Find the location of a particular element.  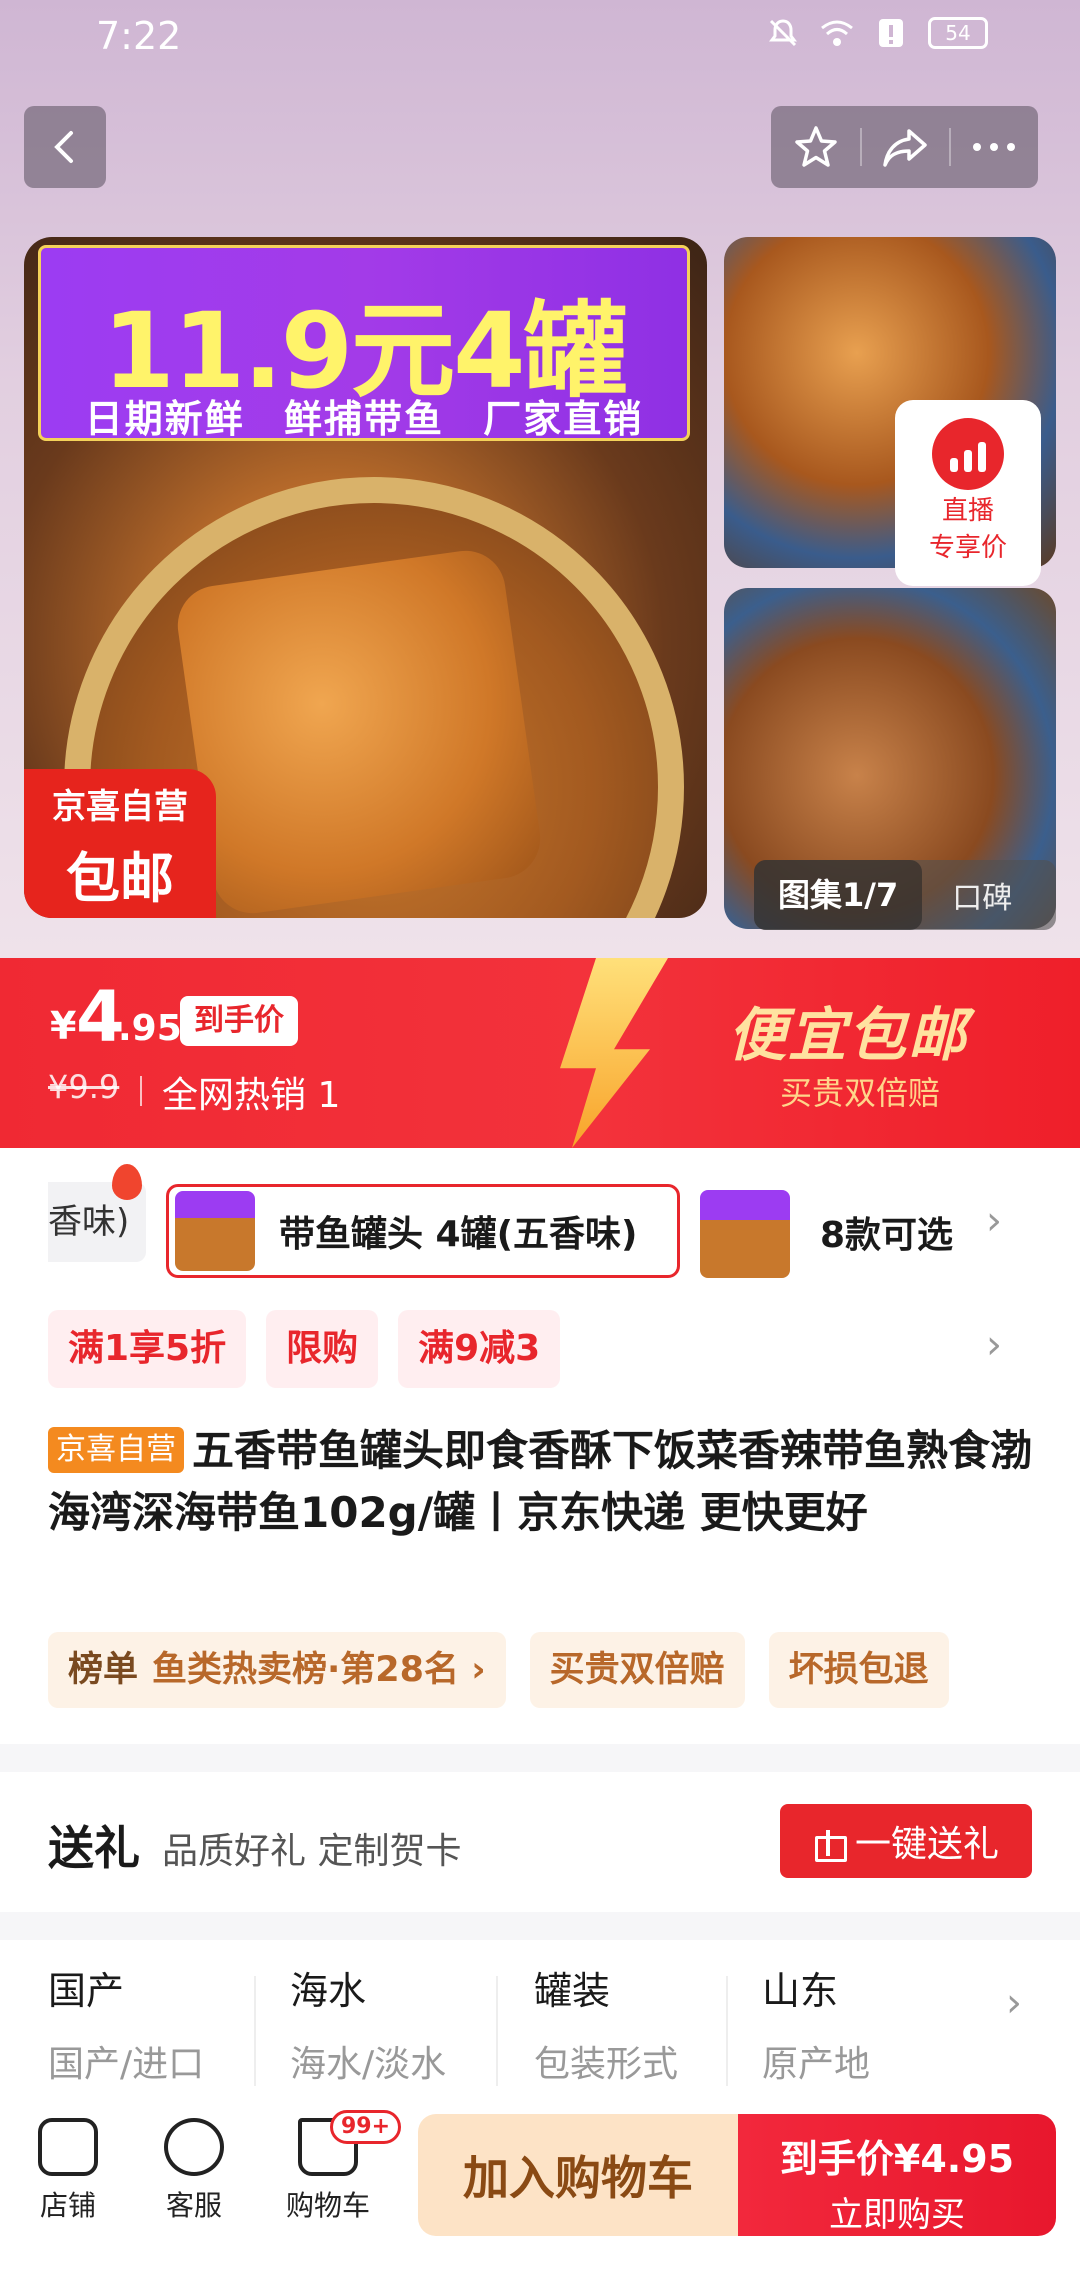

nav-actions is located at coordinates (904, 147).